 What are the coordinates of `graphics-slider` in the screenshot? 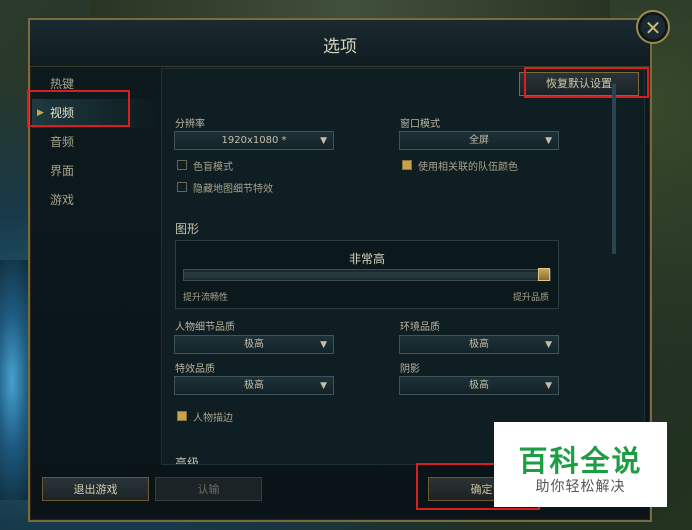 It's located at (367, 274).